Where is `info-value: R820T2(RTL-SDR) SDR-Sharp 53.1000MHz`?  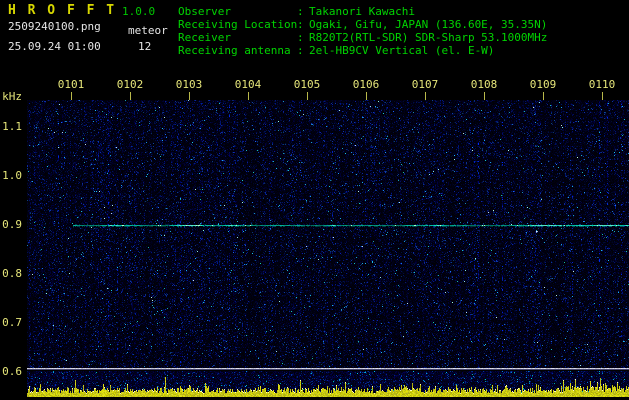
info-value: R820T2(RTL-SDR) SDR-Sharp 53.1000MHz is located at coordinates (428, 37).